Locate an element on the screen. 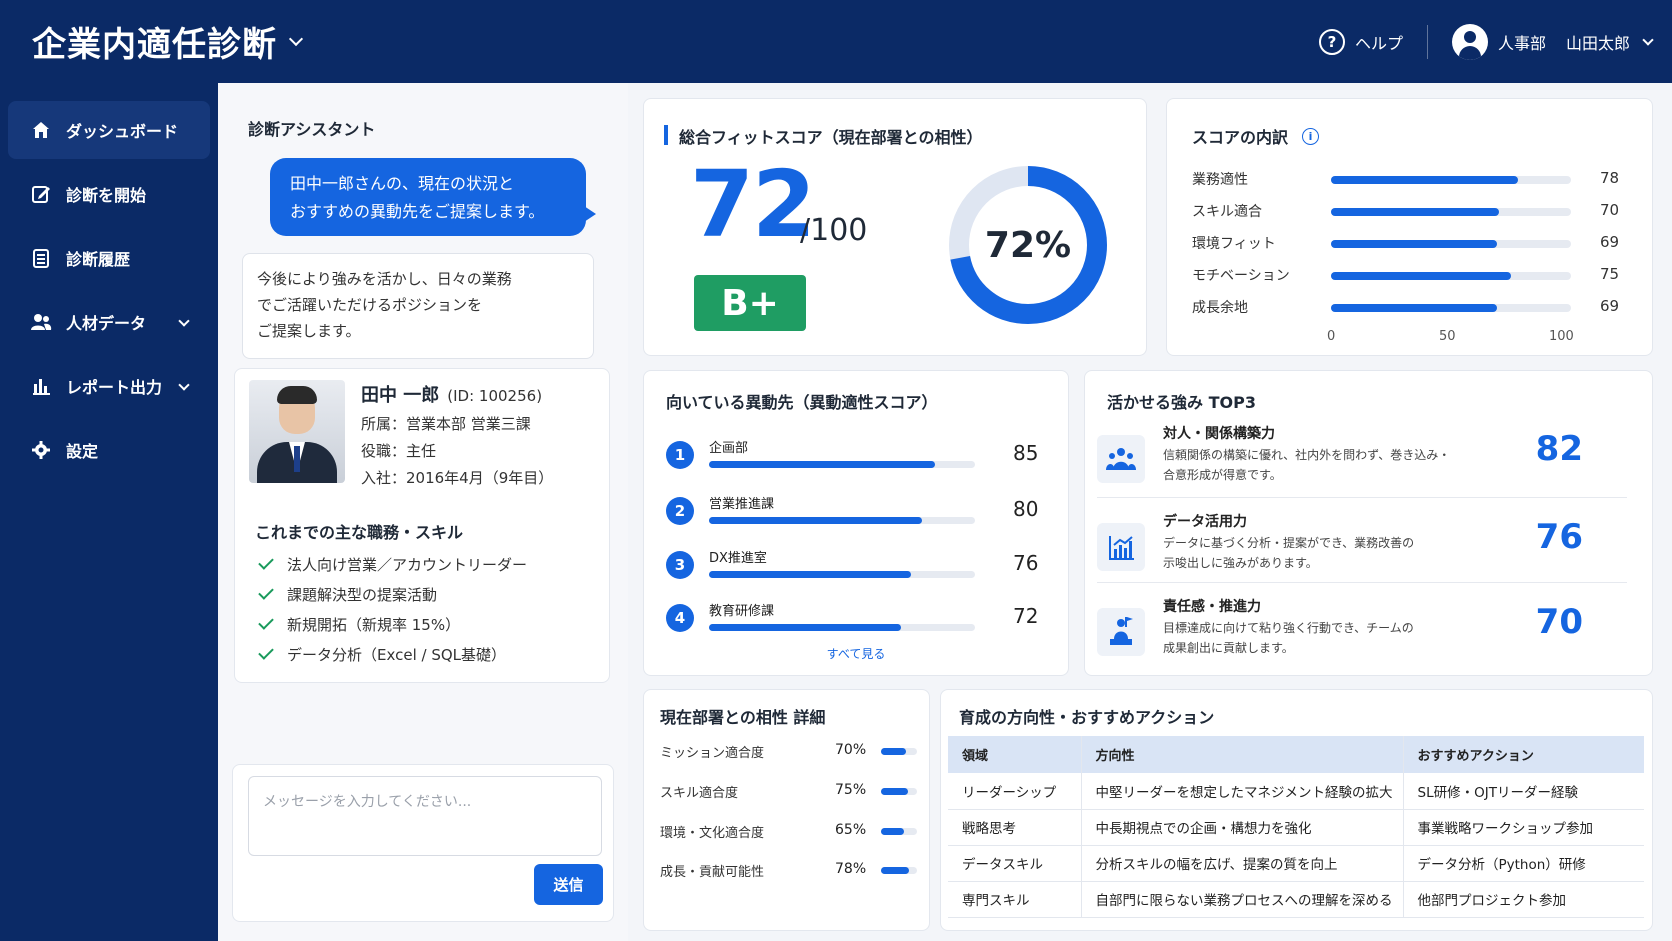  skill-item: 課題解決型の提案活動 is located at coordinates (392, 594).